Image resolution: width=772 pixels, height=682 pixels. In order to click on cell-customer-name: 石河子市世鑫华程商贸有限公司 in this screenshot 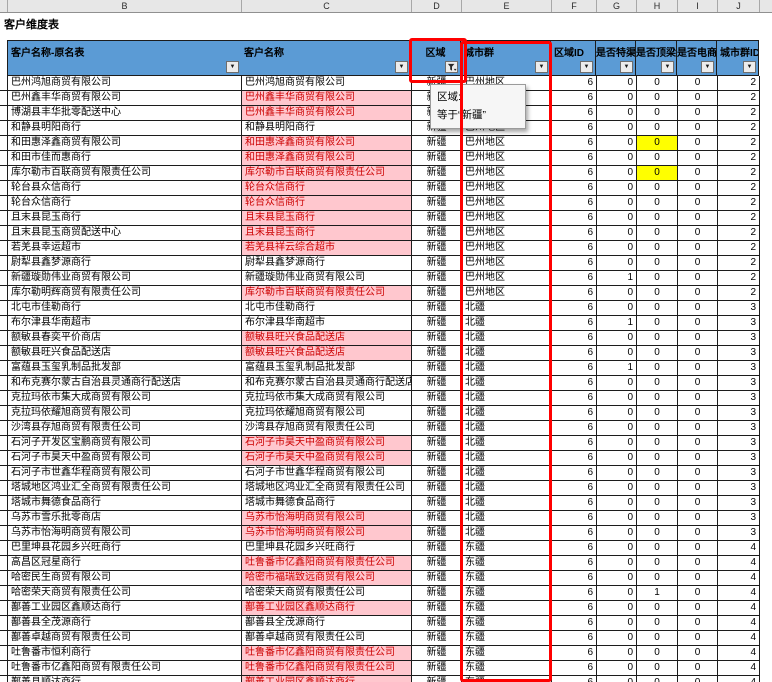, I will do `click(327, 473)`.